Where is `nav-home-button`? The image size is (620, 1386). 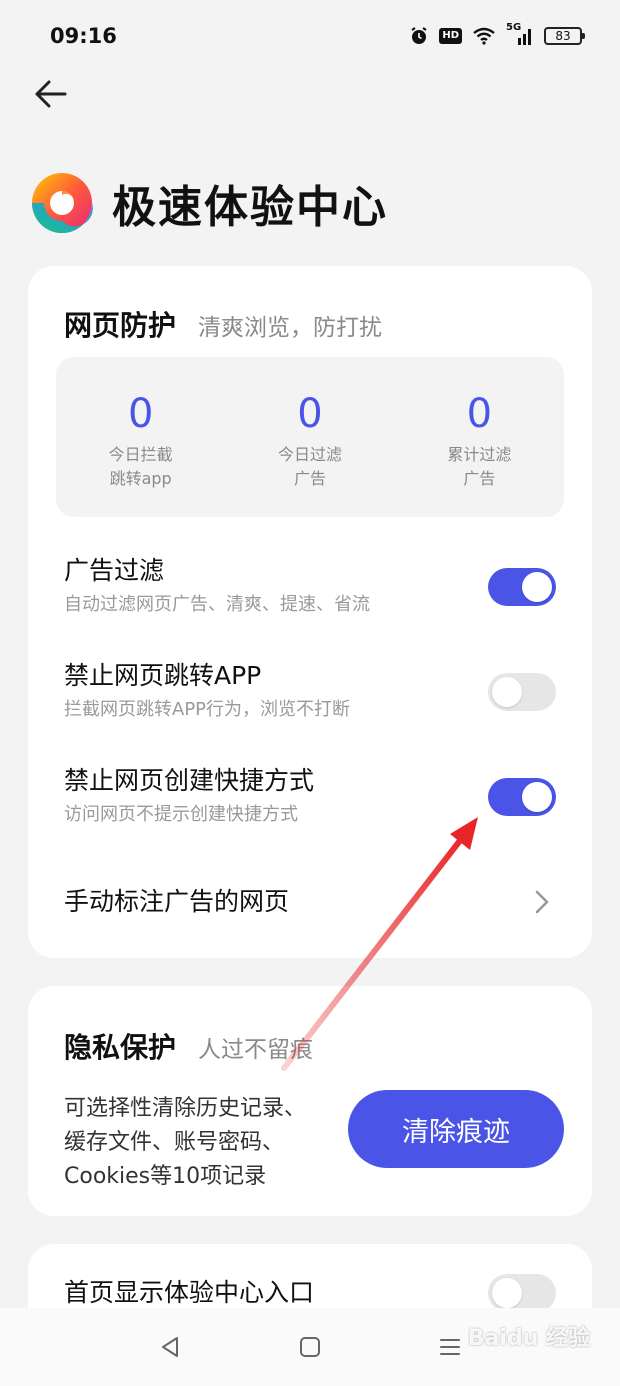 nav-home-button is located at coordinates (310, 1347).